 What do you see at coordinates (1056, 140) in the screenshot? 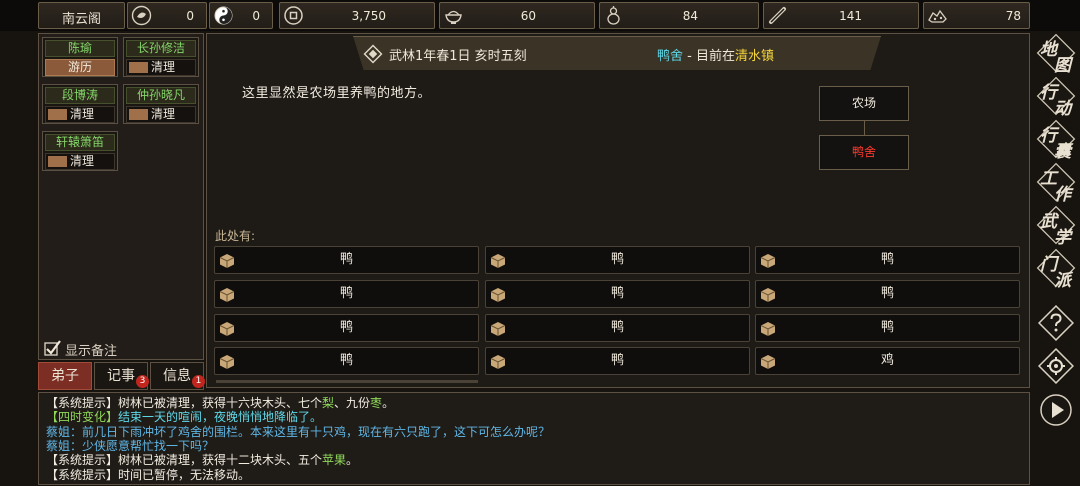
I see `bag-menu-button: 行囊` at bounding box center [1056, 140].